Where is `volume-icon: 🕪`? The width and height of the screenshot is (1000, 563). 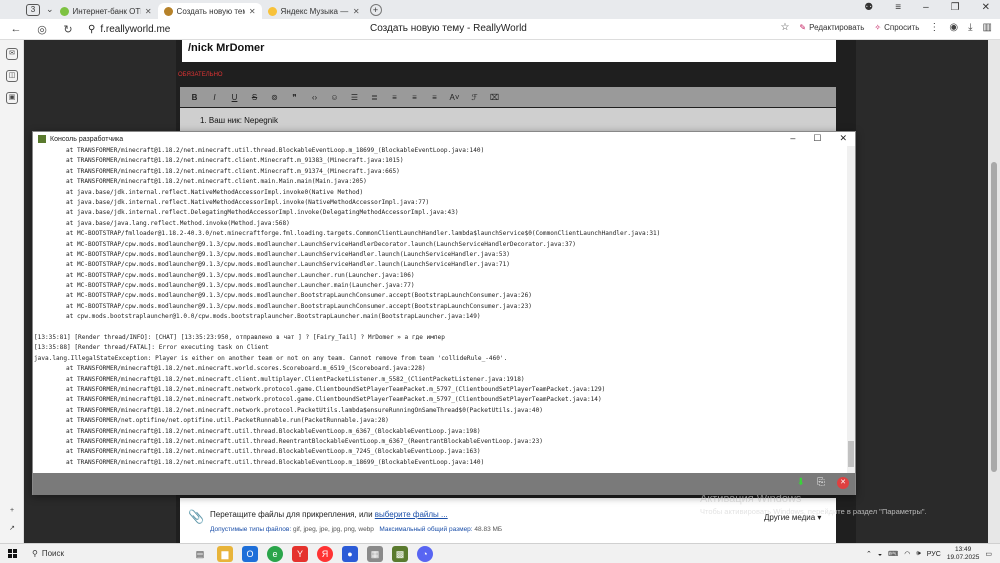
volume-icon: 🕪 is located at coordinates (918, 554).